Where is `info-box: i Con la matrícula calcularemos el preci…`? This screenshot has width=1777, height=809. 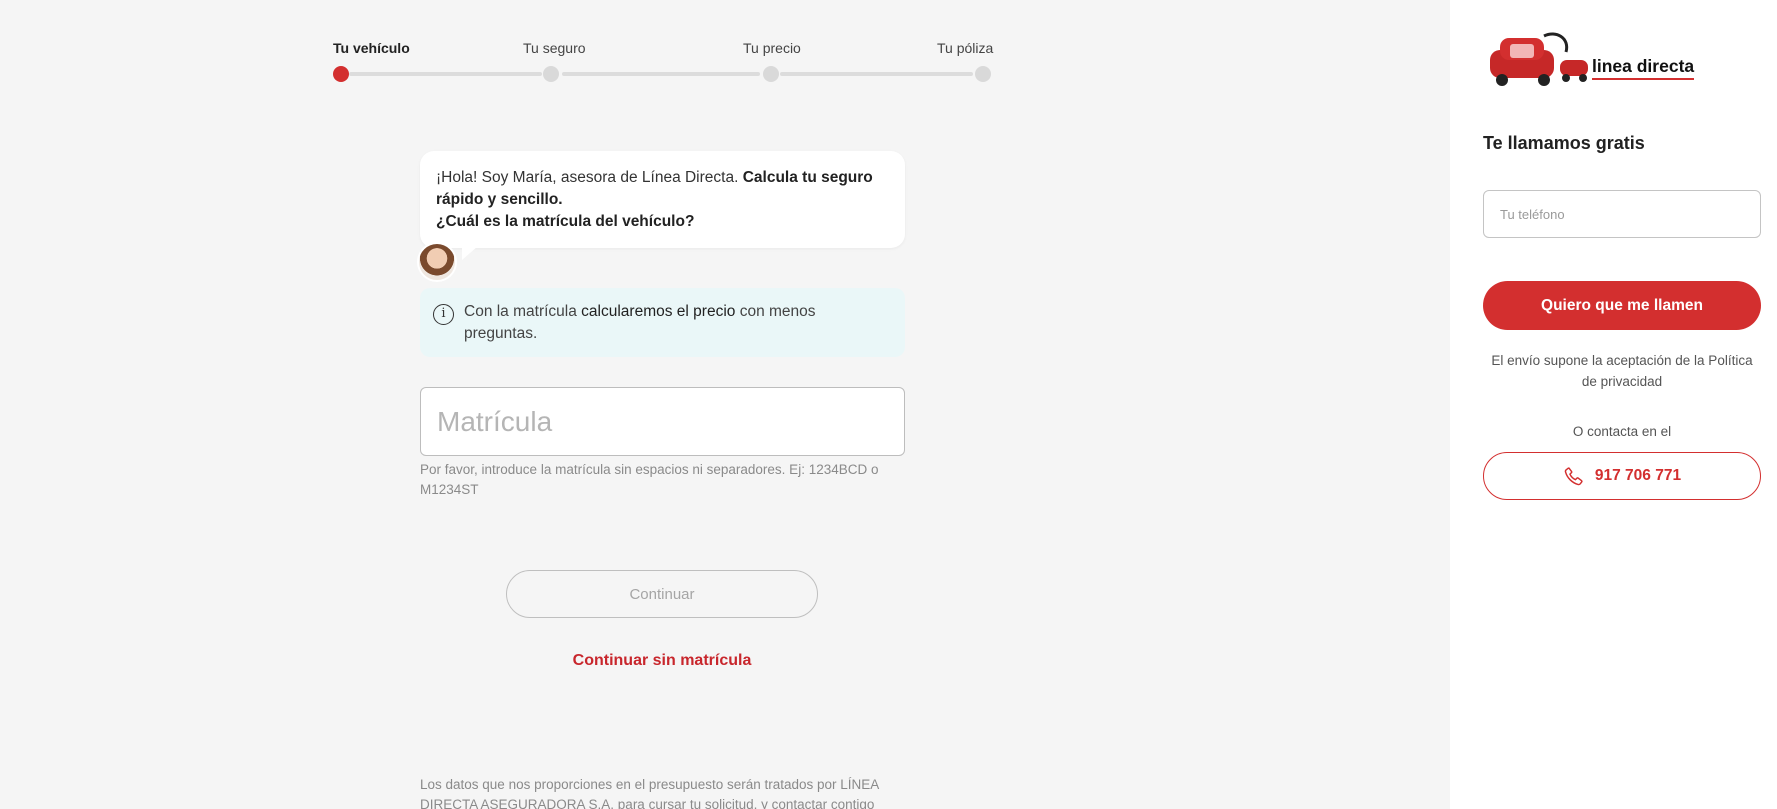 info-box: i Con la matrícula calcularemos el preci… is located at coordinates (662, 322).